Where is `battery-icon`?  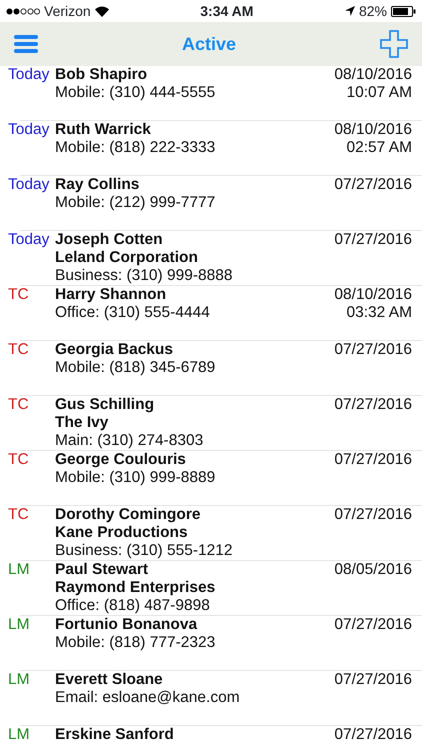 battery-icon is located at coordinates (403, 11).